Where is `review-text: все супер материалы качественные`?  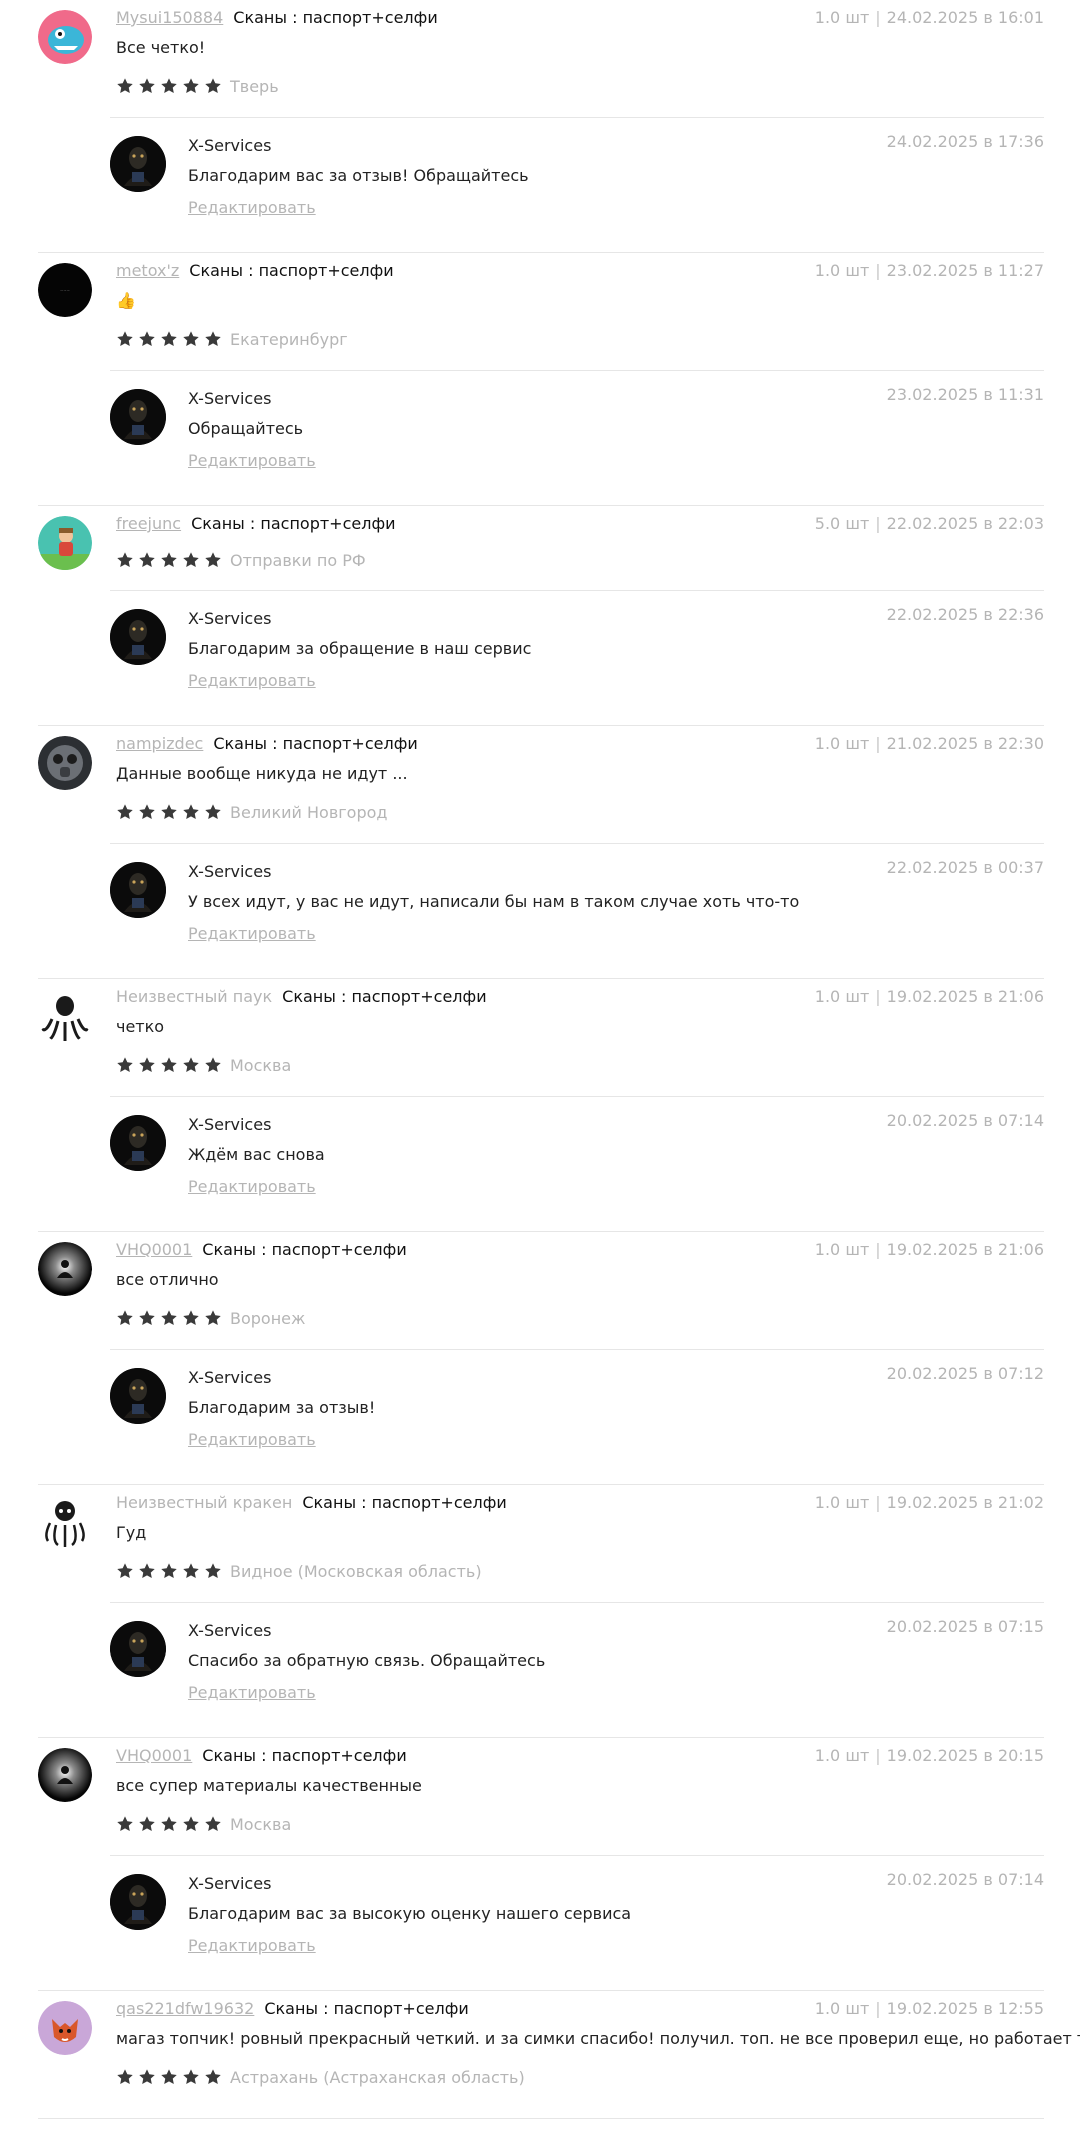
review-text: все супер материалы качественные is located at coordinates (269, 1785).